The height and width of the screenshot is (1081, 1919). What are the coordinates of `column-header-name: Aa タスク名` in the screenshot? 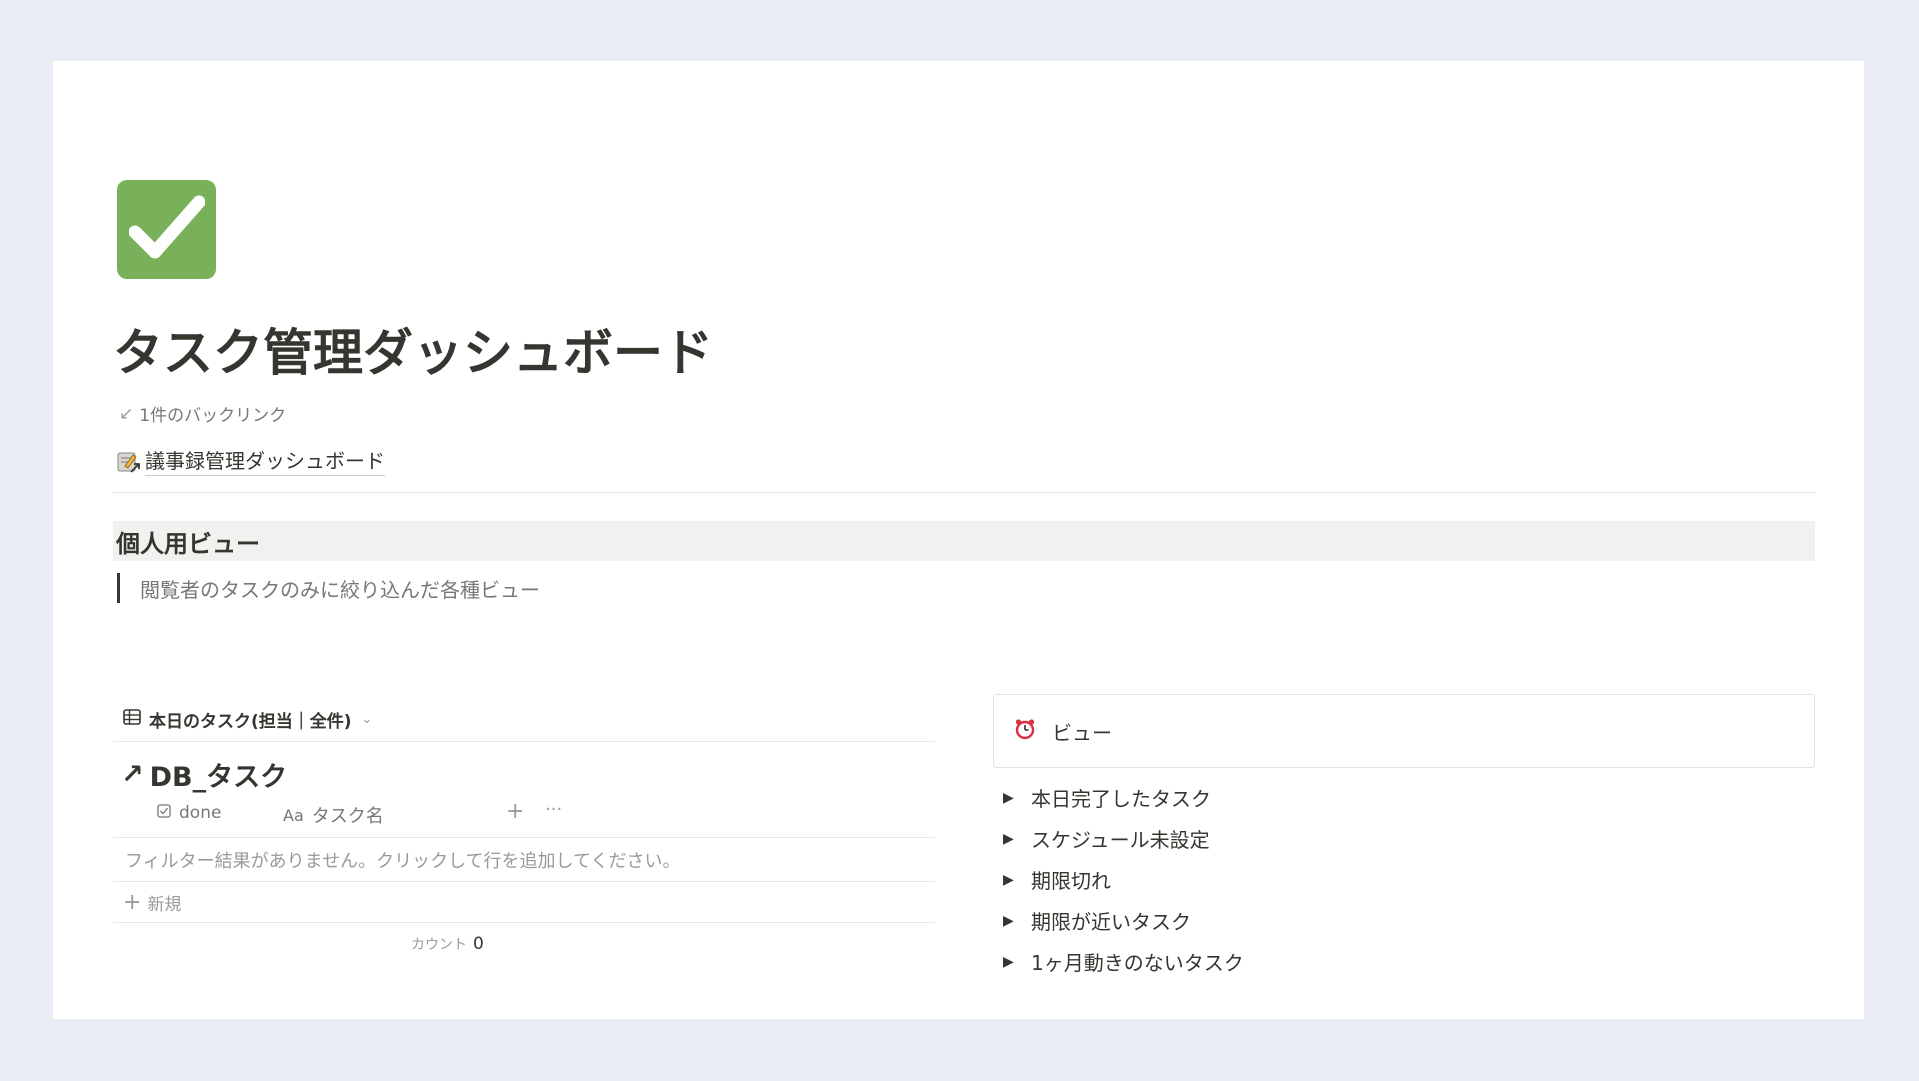 It's located at (333, 815).